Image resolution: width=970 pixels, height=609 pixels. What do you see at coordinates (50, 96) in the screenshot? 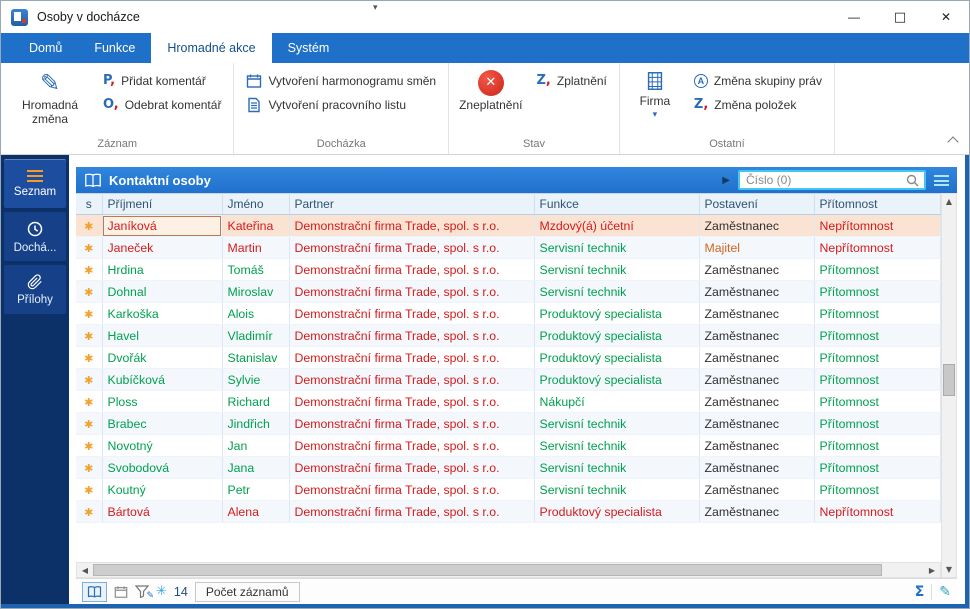
I see `bulk-change-button: ✎ Hromadná změna` at bounding box center [50, 96].